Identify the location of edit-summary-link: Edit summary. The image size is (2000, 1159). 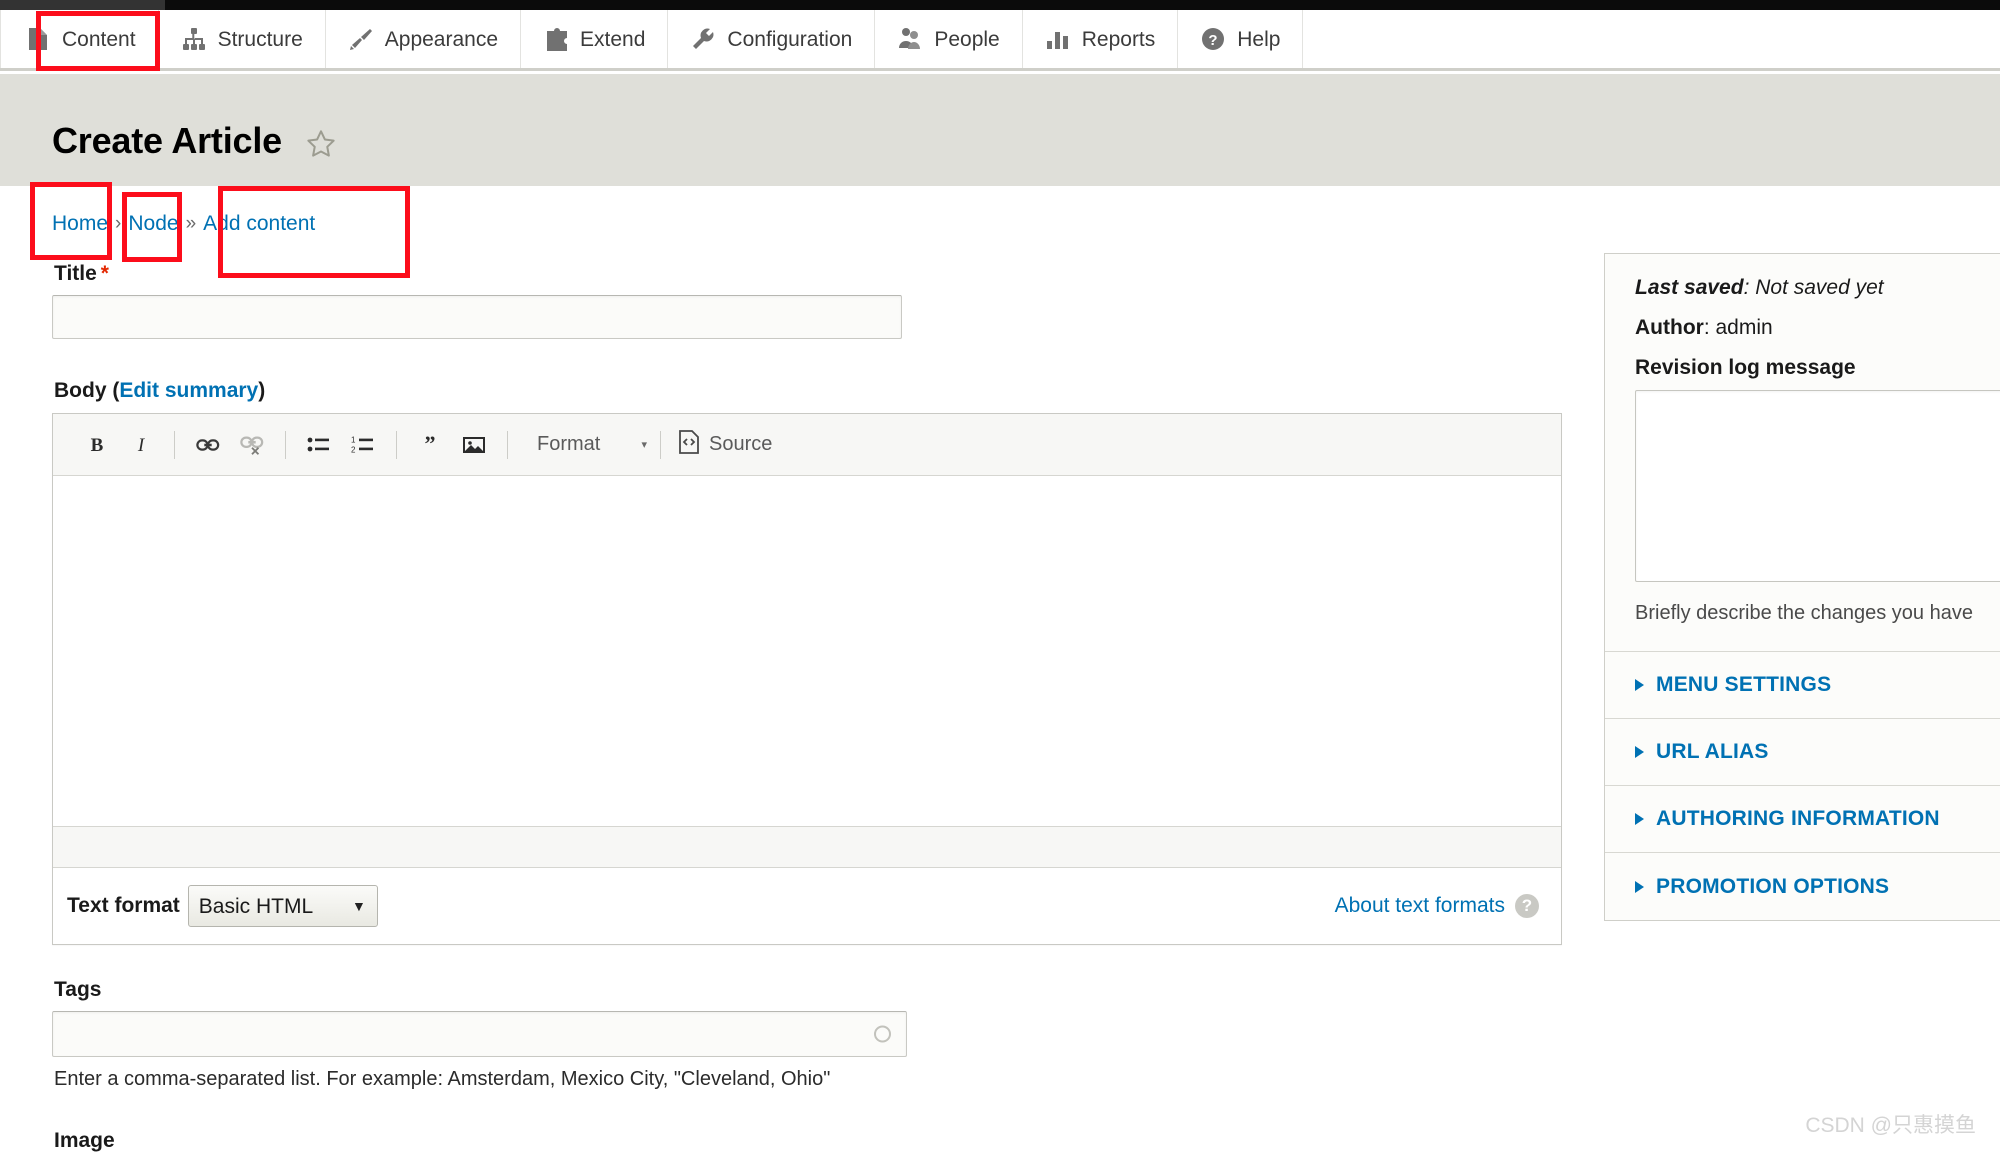
(188, 390).